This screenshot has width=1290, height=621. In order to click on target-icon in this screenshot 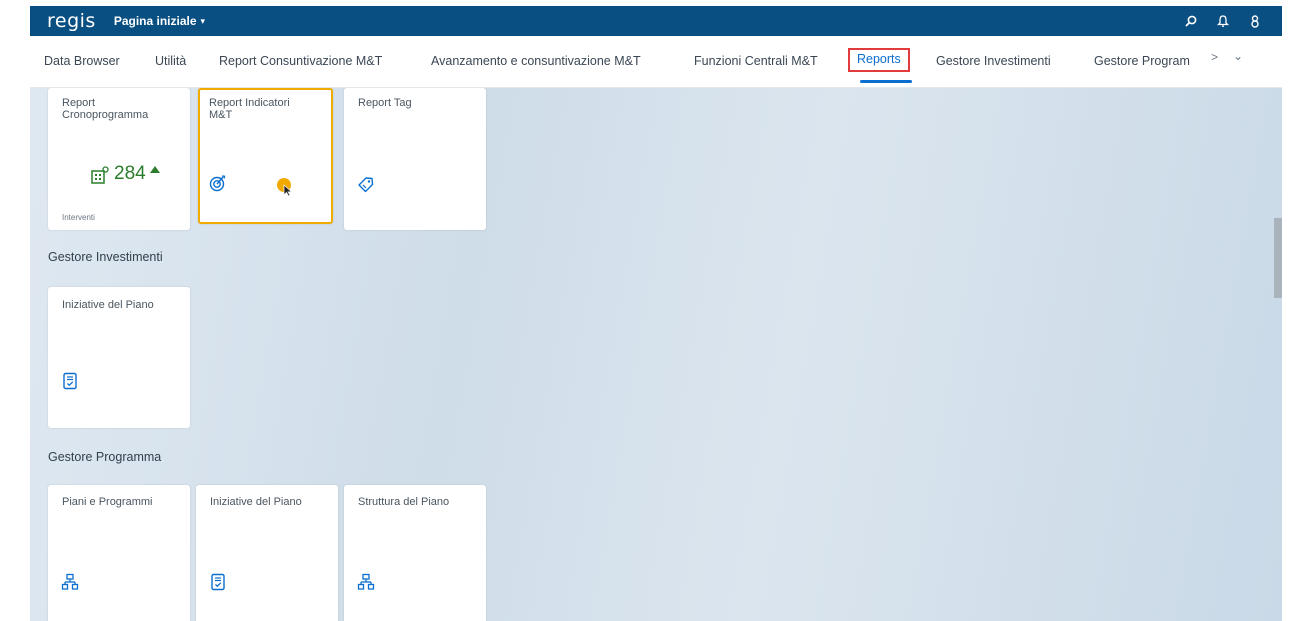, I will do `click(217, 183)`.